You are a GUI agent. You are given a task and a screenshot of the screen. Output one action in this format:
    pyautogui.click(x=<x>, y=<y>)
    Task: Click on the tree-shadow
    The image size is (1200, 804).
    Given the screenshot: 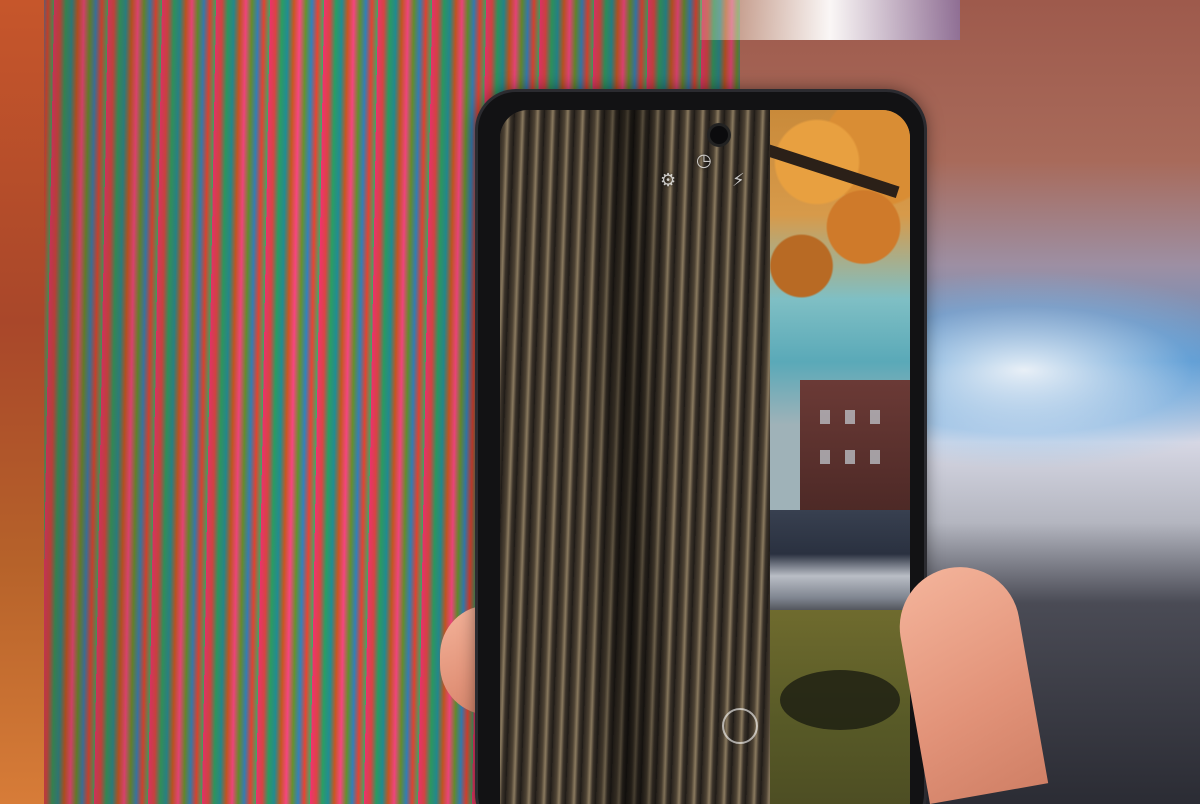 What is the action you would take?
    pyautogui.click(x=840, y=700)
    